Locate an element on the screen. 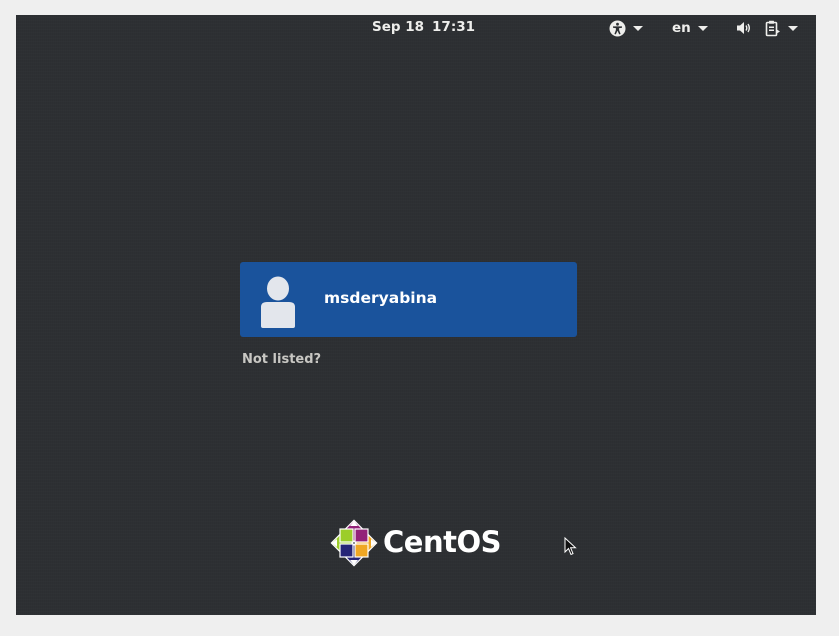 The height and width of the screenshot is (636, 839). top-bar: Sep 18 17:31 en is located at coordinates (416, 28).